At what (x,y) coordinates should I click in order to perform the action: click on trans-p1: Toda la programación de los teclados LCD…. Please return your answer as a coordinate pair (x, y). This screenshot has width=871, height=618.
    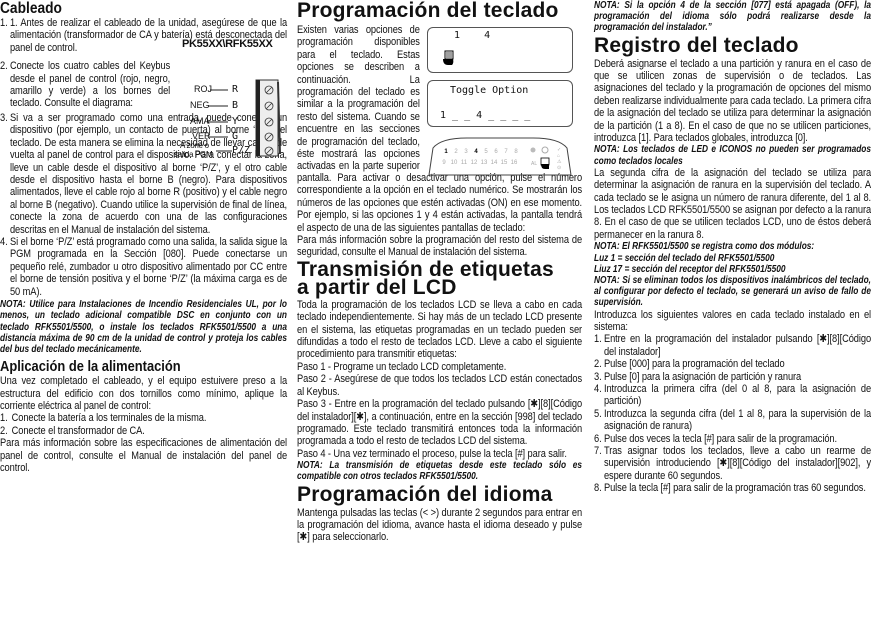
    Looking at the image, I should click on (440, 329).